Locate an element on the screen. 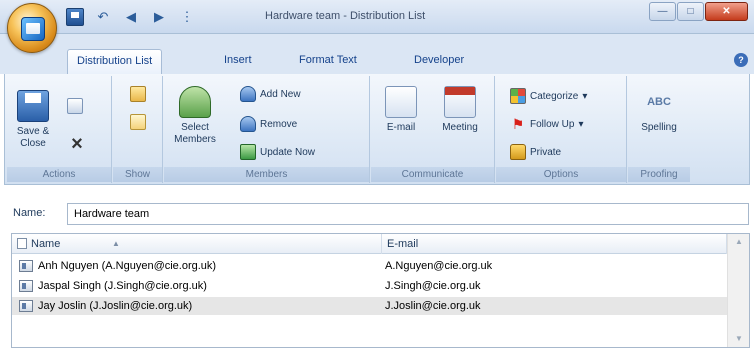 Image resolution: width=754 pixels, height=353 pixels. group-show: Show is located at coordinates (138, 129).